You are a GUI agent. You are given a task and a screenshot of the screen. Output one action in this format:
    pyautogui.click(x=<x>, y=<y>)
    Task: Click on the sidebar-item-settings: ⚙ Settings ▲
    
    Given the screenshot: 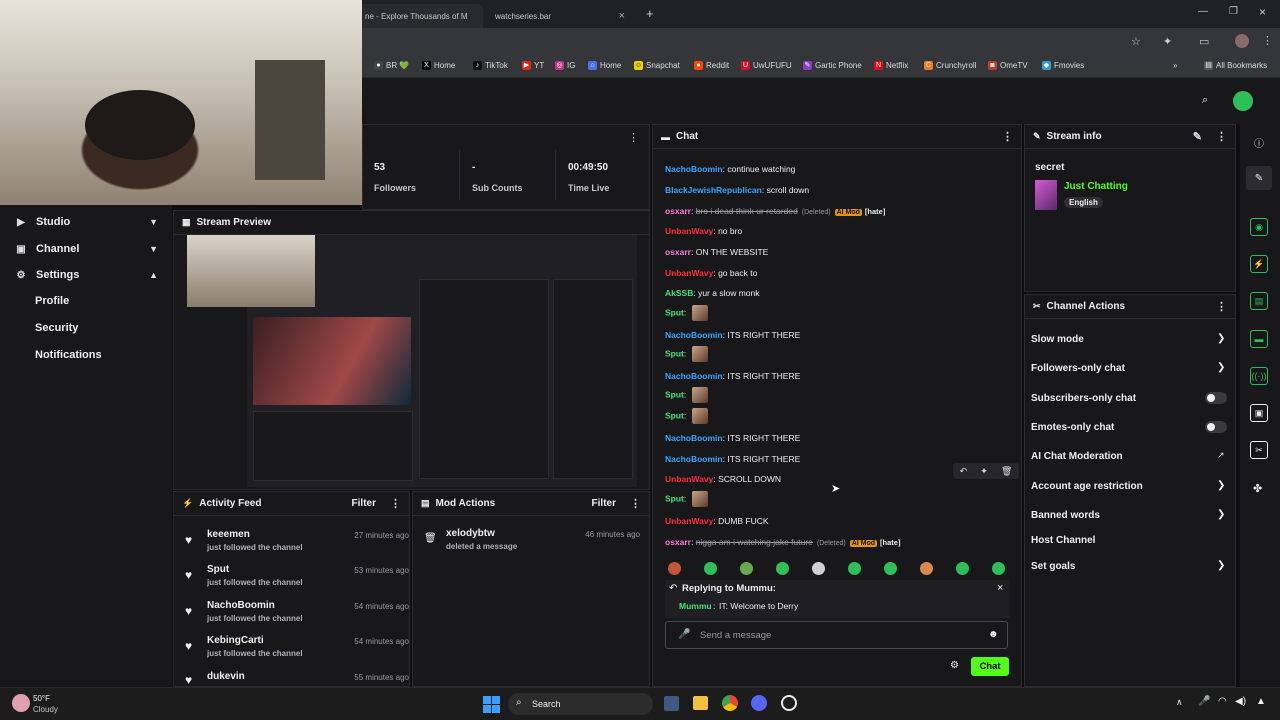 What is the action you would take?
    pyautogui.click(x=86, y=275)
    